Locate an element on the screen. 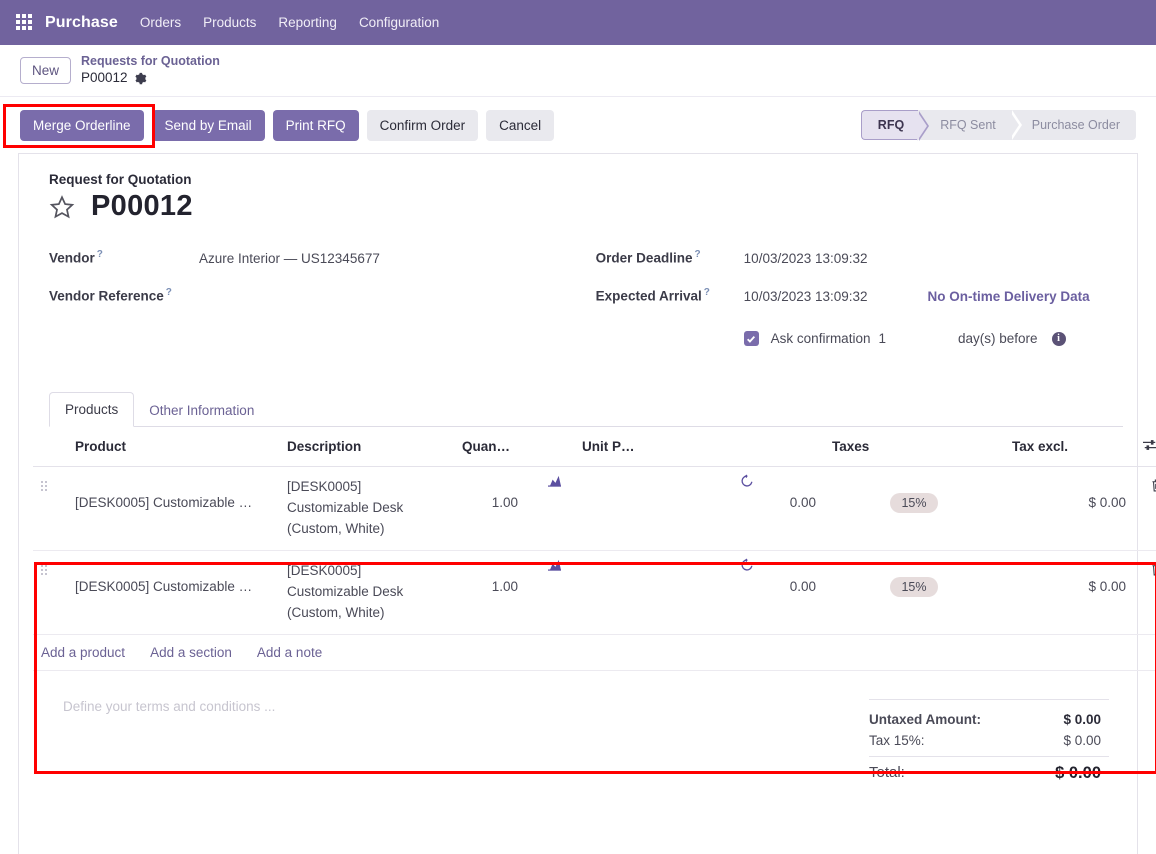 This screenshot has width=1156, height=854. cancel-button: Cancel is located at coordinates (520, 125).